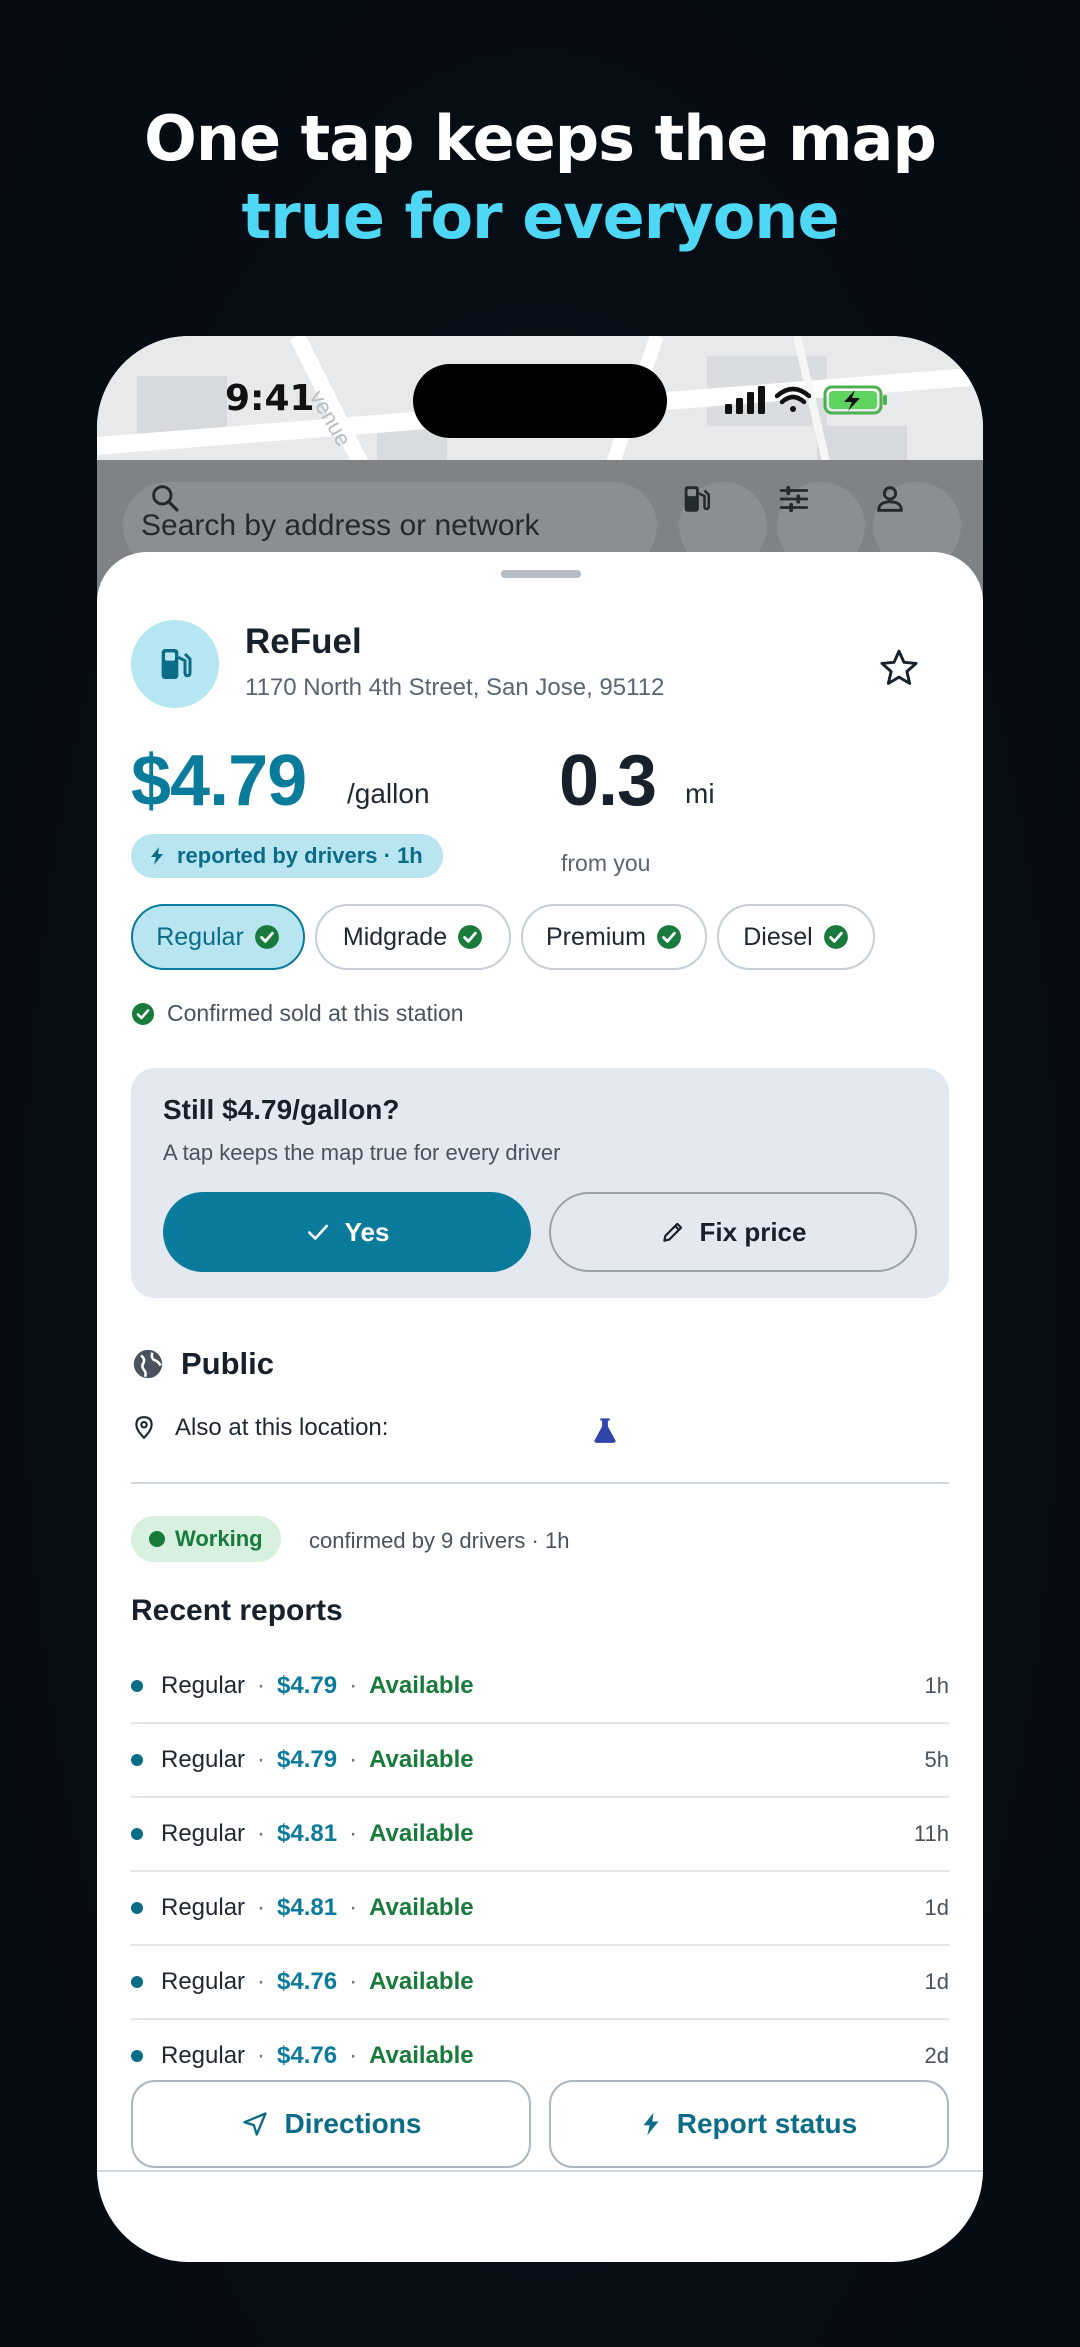 The image size is (1080, 2347). I want to click on report-row: Regular · $4.79 · Available 5h, so click(540, 1761).